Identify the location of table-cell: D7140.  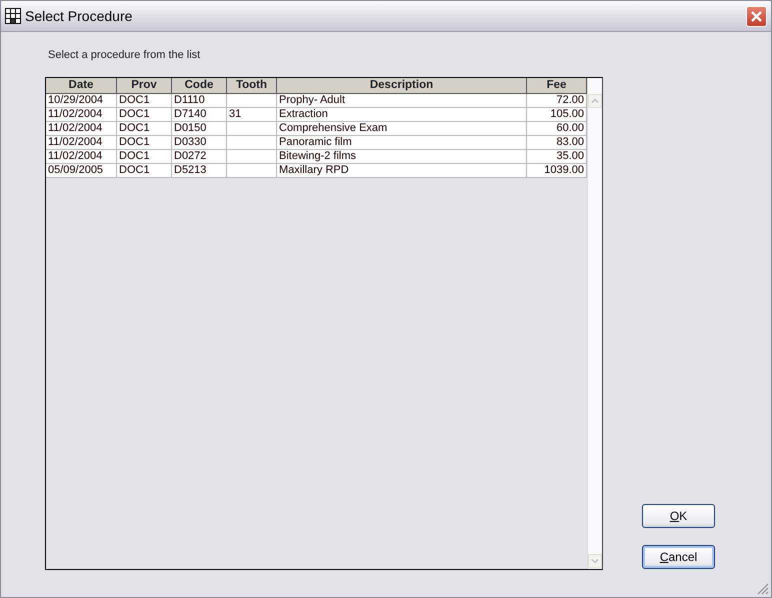
(199, 115).